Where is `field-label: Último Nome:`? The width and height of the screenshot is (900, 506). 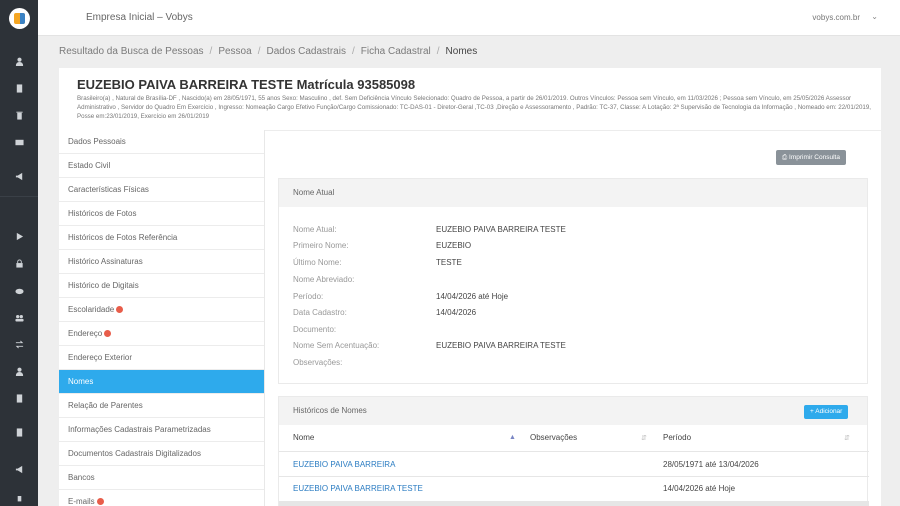 field-label: Último Nome: is located at coordinates (317, 262).